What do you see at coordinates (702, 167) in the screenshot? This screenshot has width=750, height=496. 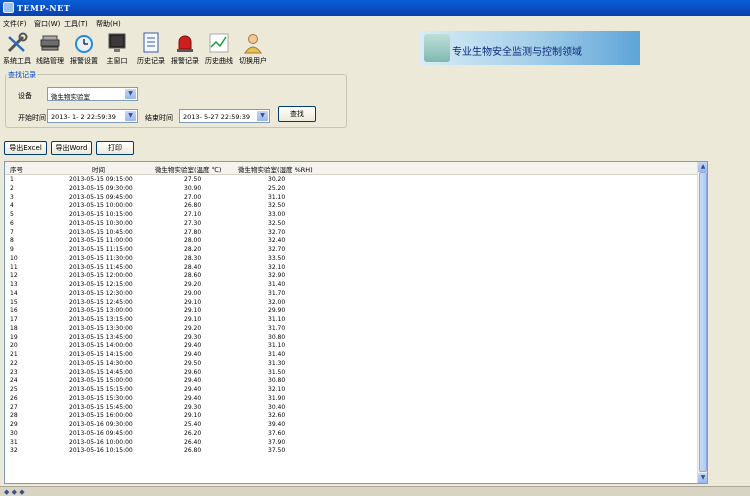 I see `scroll-up-icon: ▲` at bounding box center [702, 167].